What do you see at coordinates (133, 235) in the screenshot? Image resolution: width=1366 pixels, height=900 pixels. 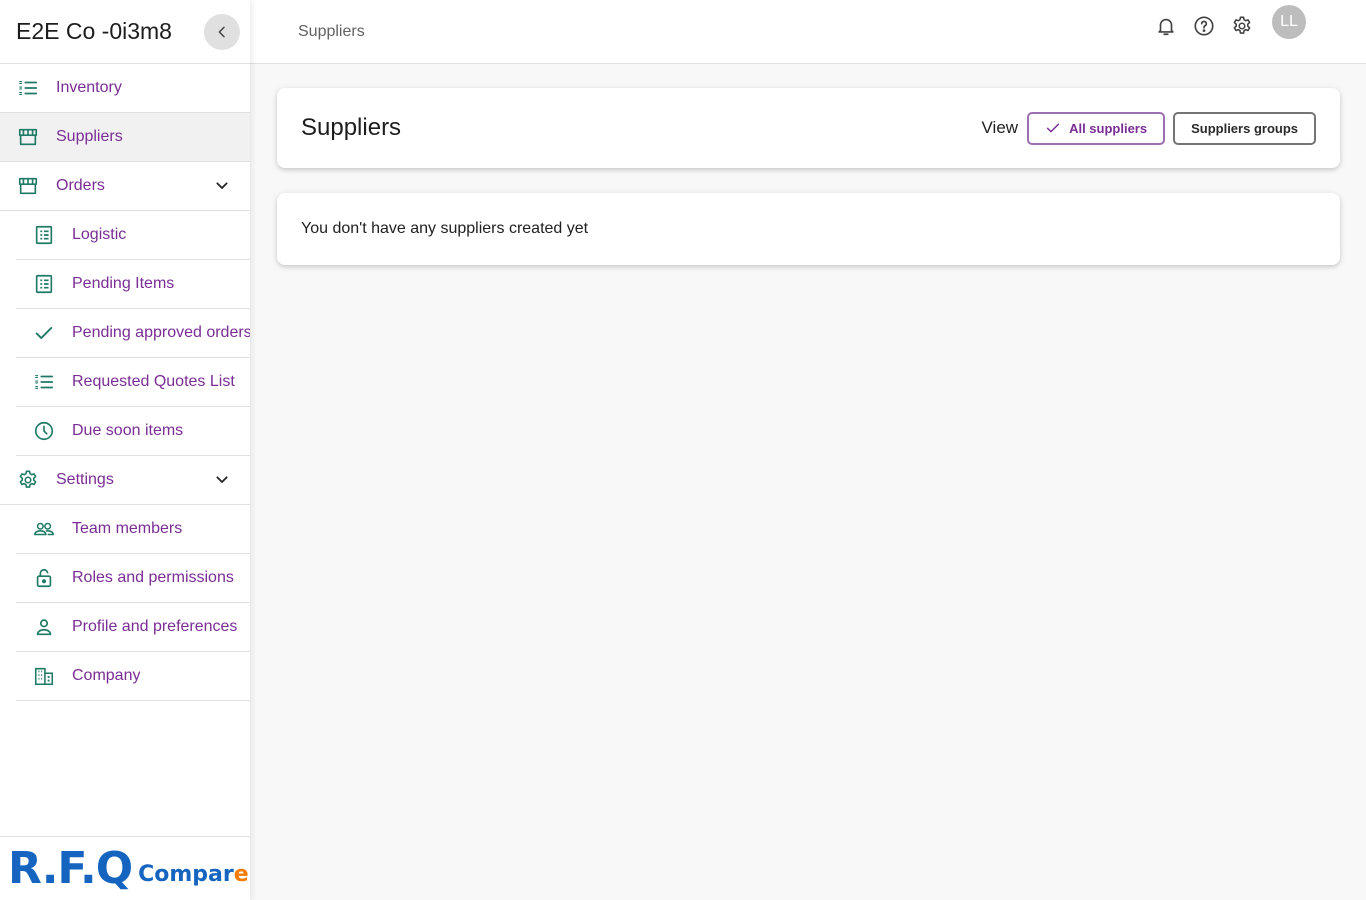 I see `sidebar-item-logistic: Logistic` at bounding box center [133, 235].